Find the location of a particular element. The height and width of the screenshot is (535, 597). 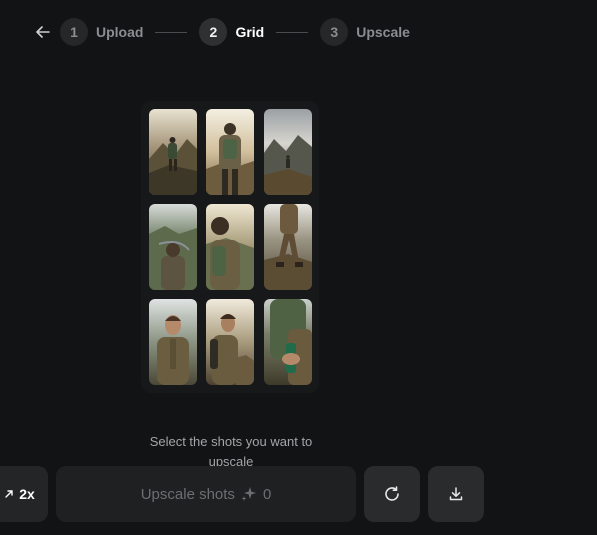

upscale-factor-label: 2x is located at coordinates (27, 494).